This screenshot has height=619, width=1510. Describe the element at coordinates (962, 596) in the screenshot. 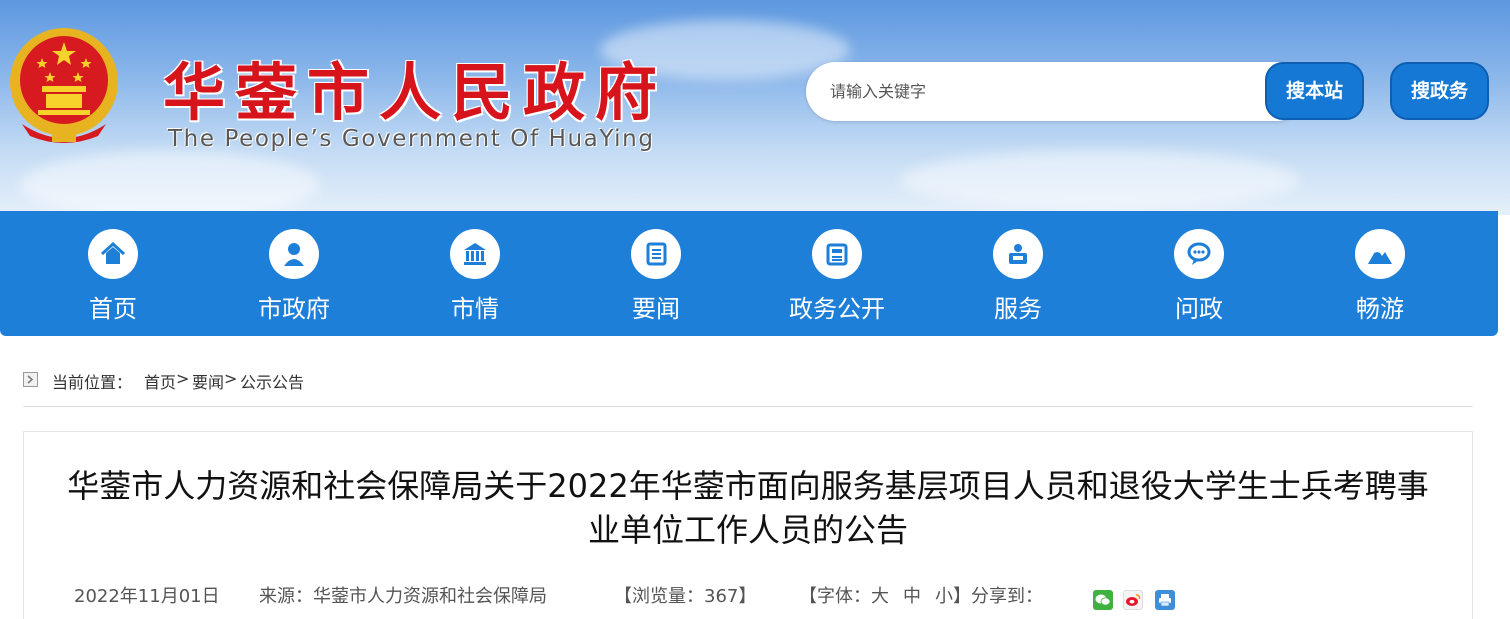

I see `font-suffix: 】` at that location.